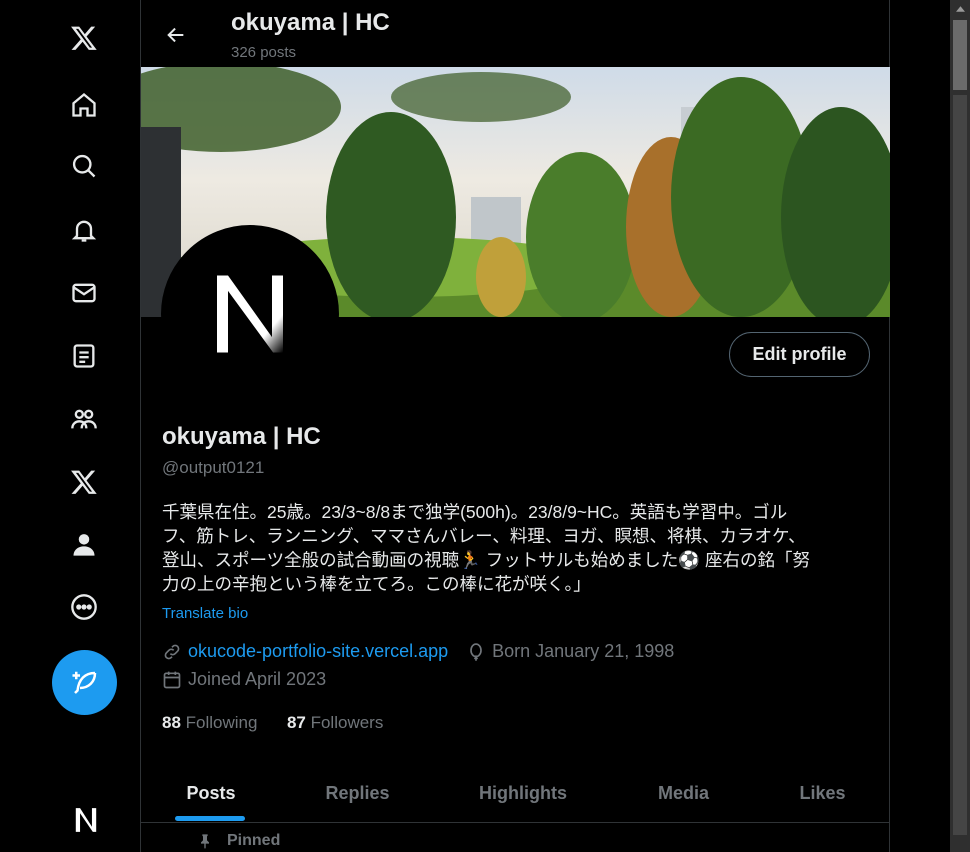 The height and width of the screenshot is (852, 970). What do you see at coordinates (523, 793) in the screenshot?
I see `tab-highlights: Highlights` at bounding box center [523, 793].